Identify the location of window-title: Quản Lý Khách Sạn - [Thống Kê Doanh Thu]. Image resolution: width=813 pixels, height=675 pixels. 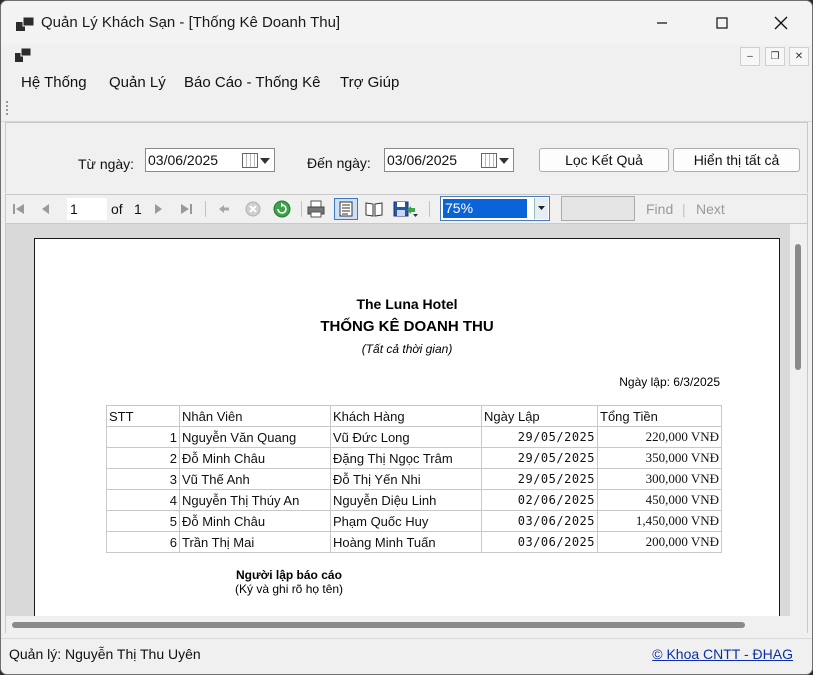
(191, 22).